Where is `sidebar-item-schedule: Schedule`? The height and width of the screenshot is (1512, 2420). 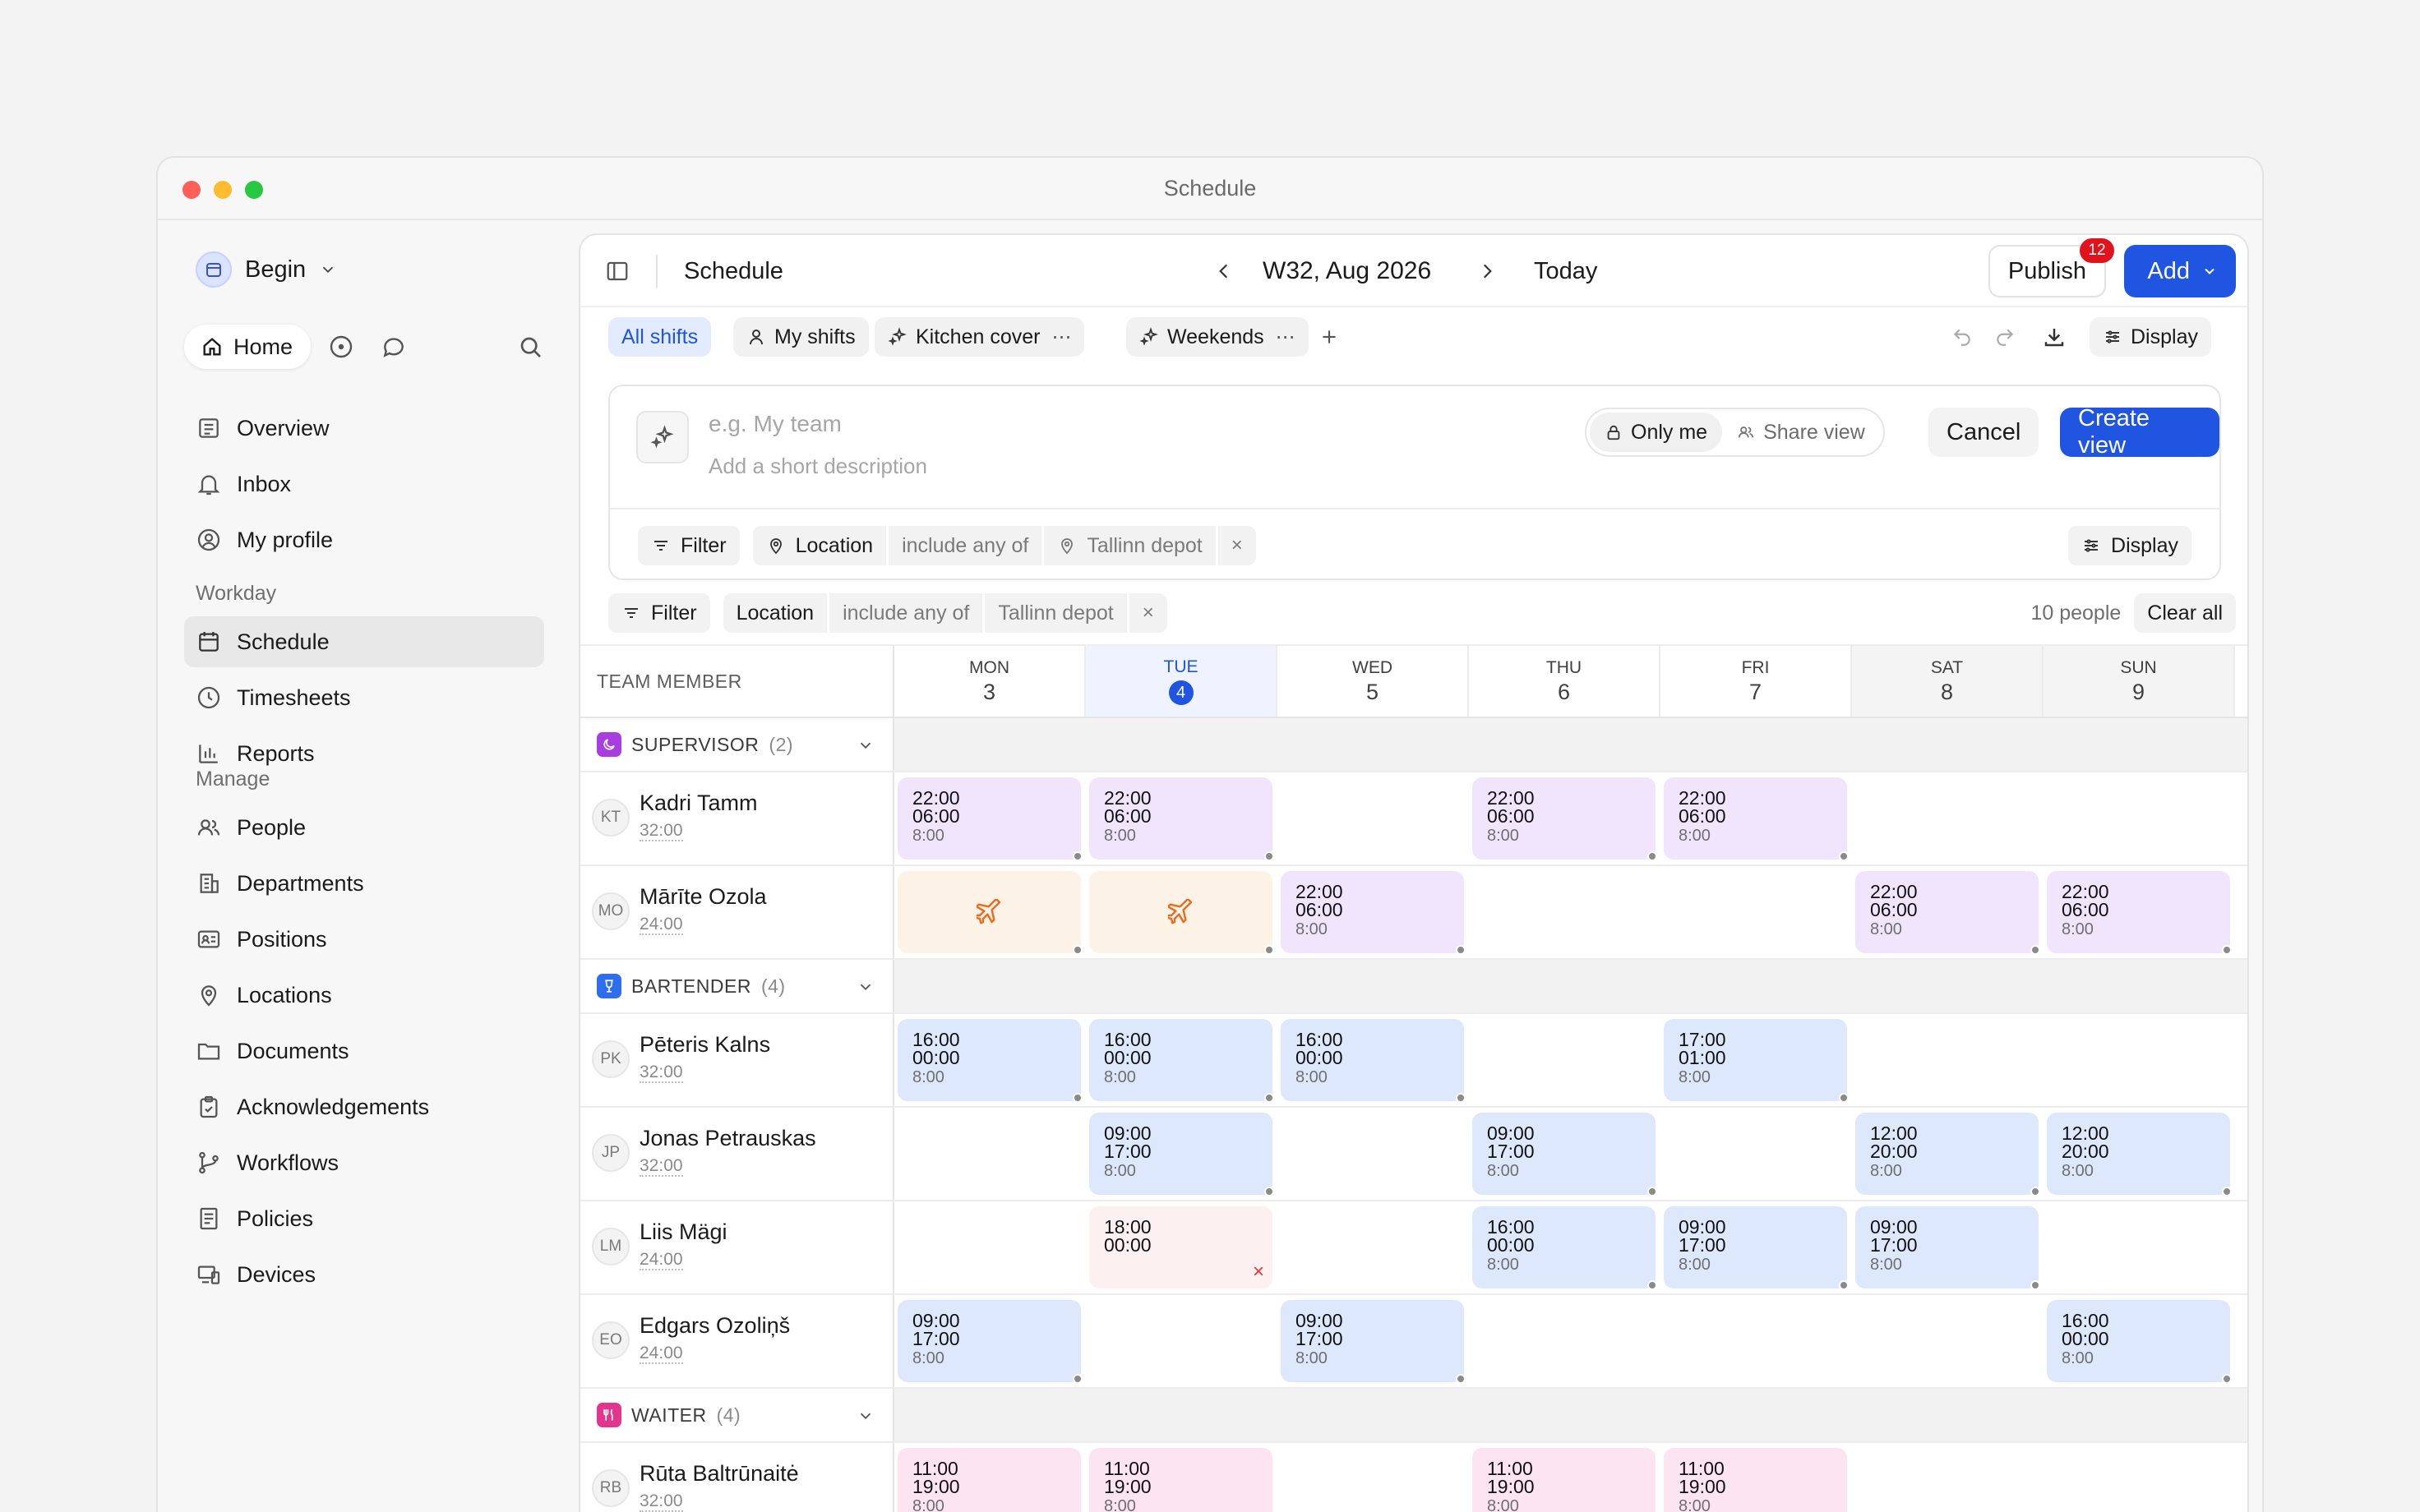
sidebar-item-schedule: Schedule is located at coordinates (364, 641).